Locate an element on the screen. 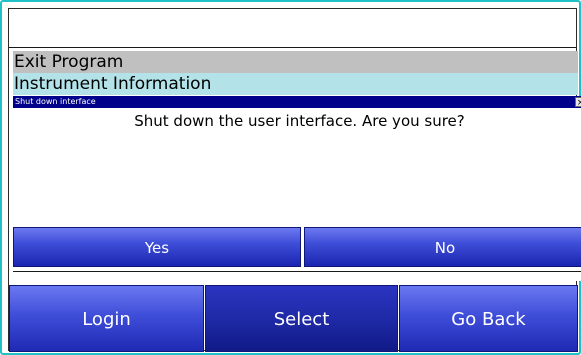  dialog-title-bar: Shut down interface × is located at coordinates (297, 102).